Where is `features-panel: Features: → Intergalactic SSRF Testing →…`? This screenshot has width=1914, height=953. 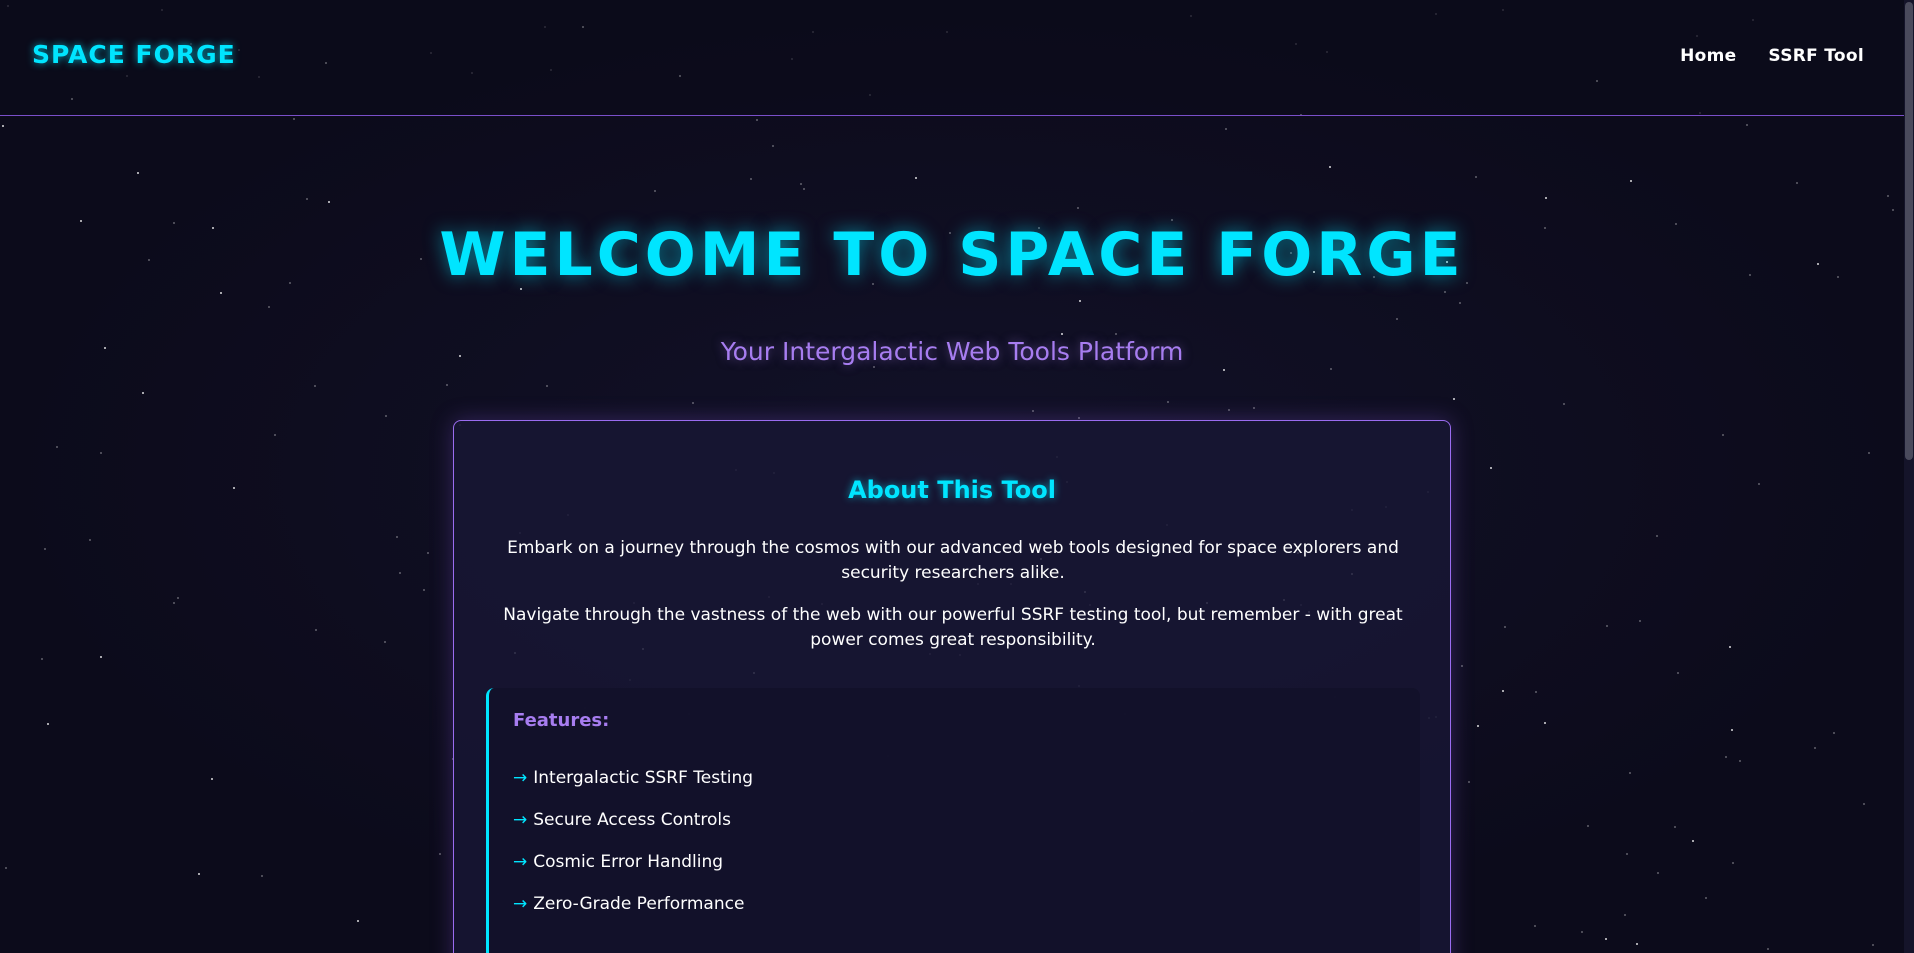 features-panel: Features: → Intergalactic SSRF Testing →… is located at coordinates (953, 820).